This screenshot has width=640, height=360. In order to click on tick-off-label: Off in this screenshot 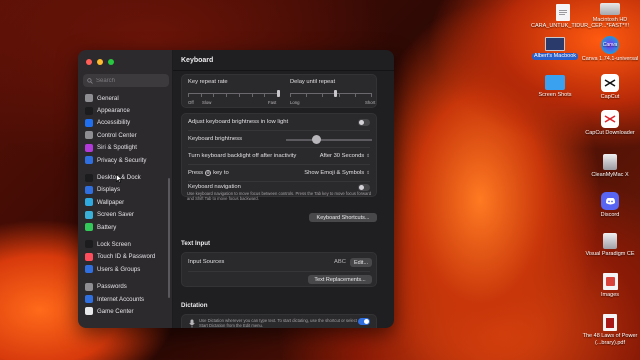, I will do `click(191, 102)`.